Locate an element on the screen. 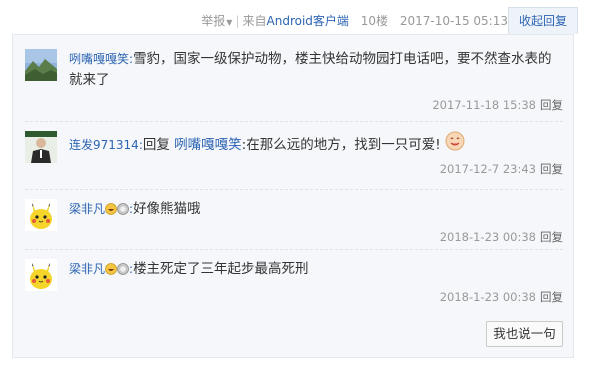 This screenshot has width=590, height=366. reply-item: 梁非凡:好像熊猫哦 2018-1-23 00:38 回复 is located at coordinates (294, 229).